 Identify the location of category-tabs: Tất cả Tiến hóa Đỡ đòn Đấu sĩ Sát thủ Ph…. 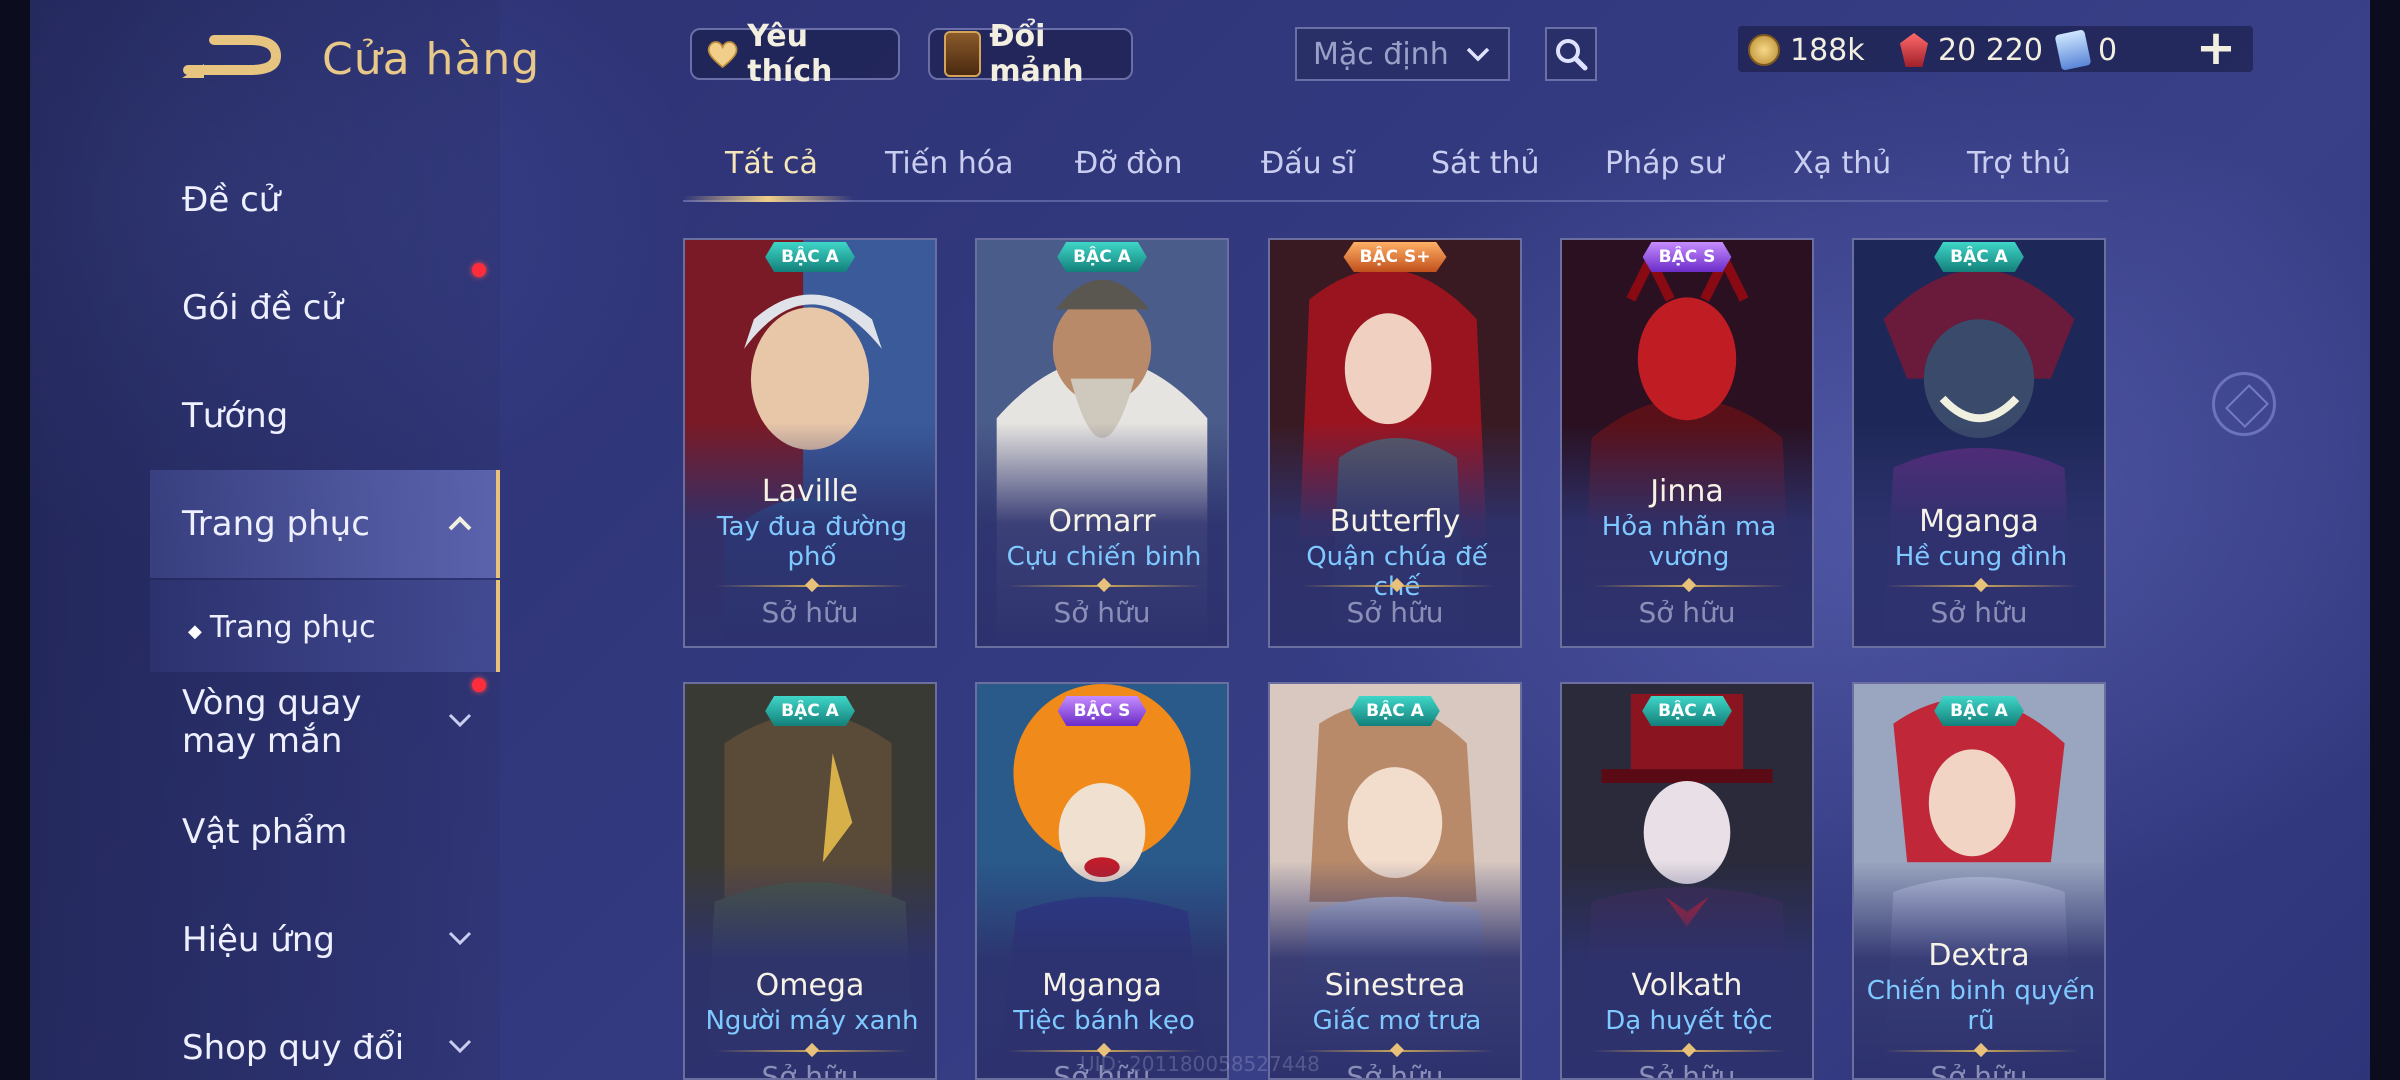
(1395, 171).